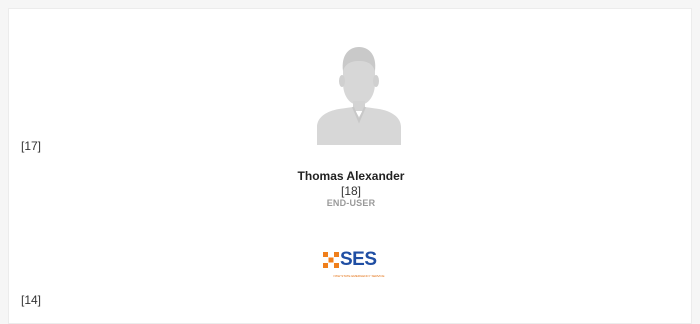  Describe the element at coordinates (350, 191) in the screenshot. I see `reference-18: [18]` at that location.